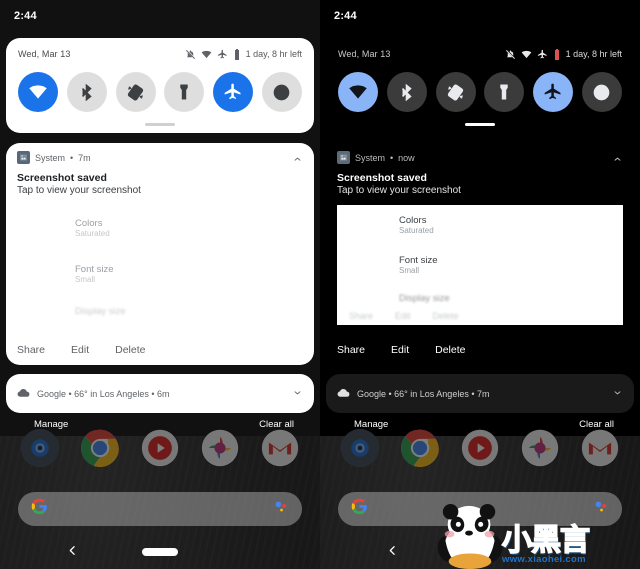 Image resolution: width=640 pixels, height=569 pixels. What do you see at coordinates (542, 54) in the screenshot?
I see `airplane-icon` at bounding box center [542, 54].